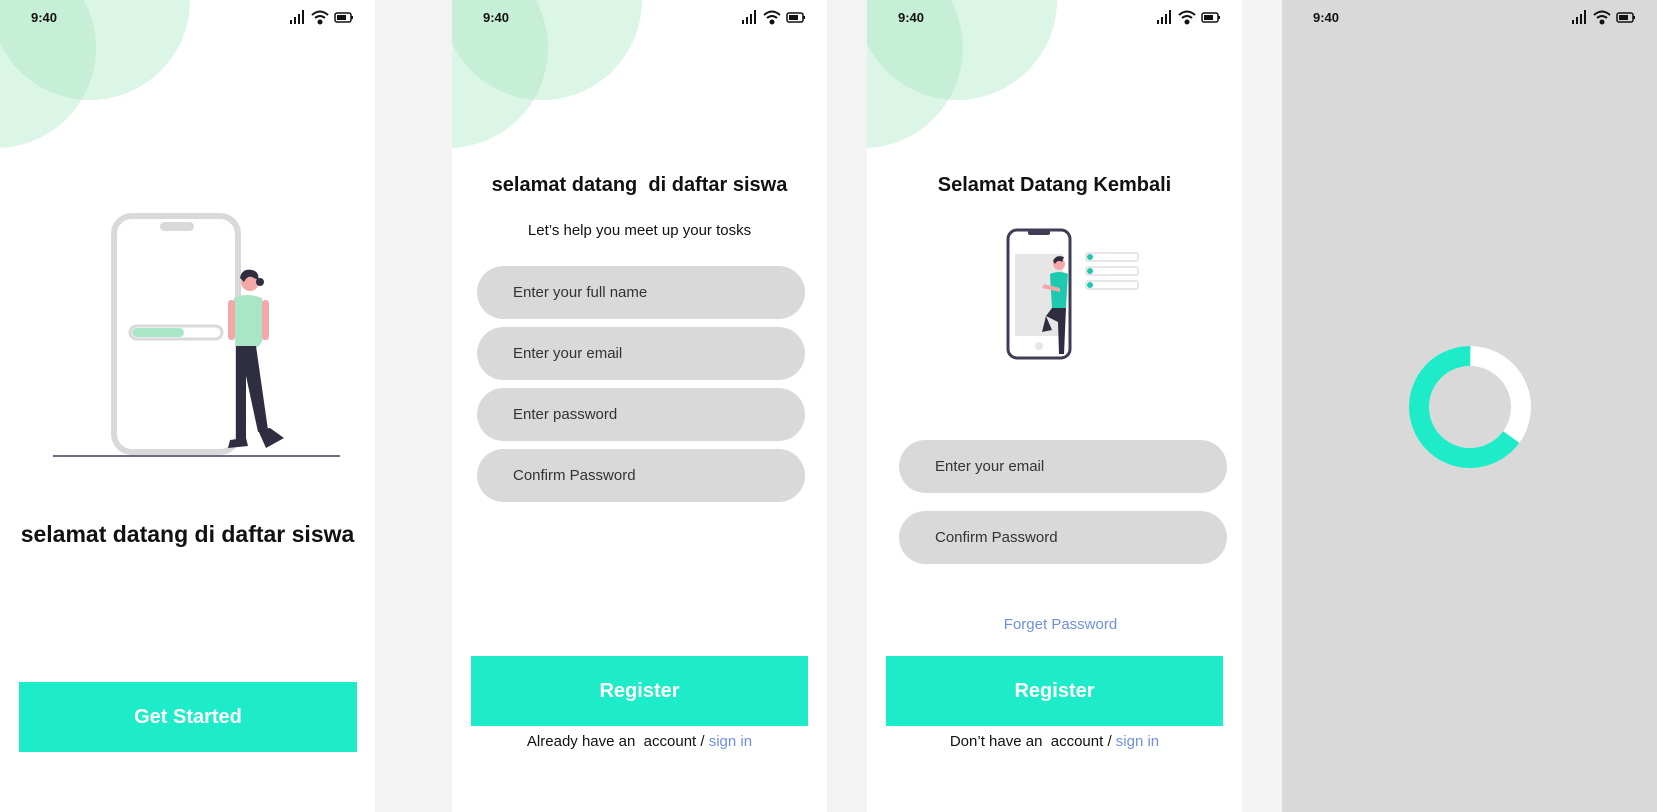 The image size is (1657, 812). I want to click on get-started-button: Get Started, so click(188, 717).